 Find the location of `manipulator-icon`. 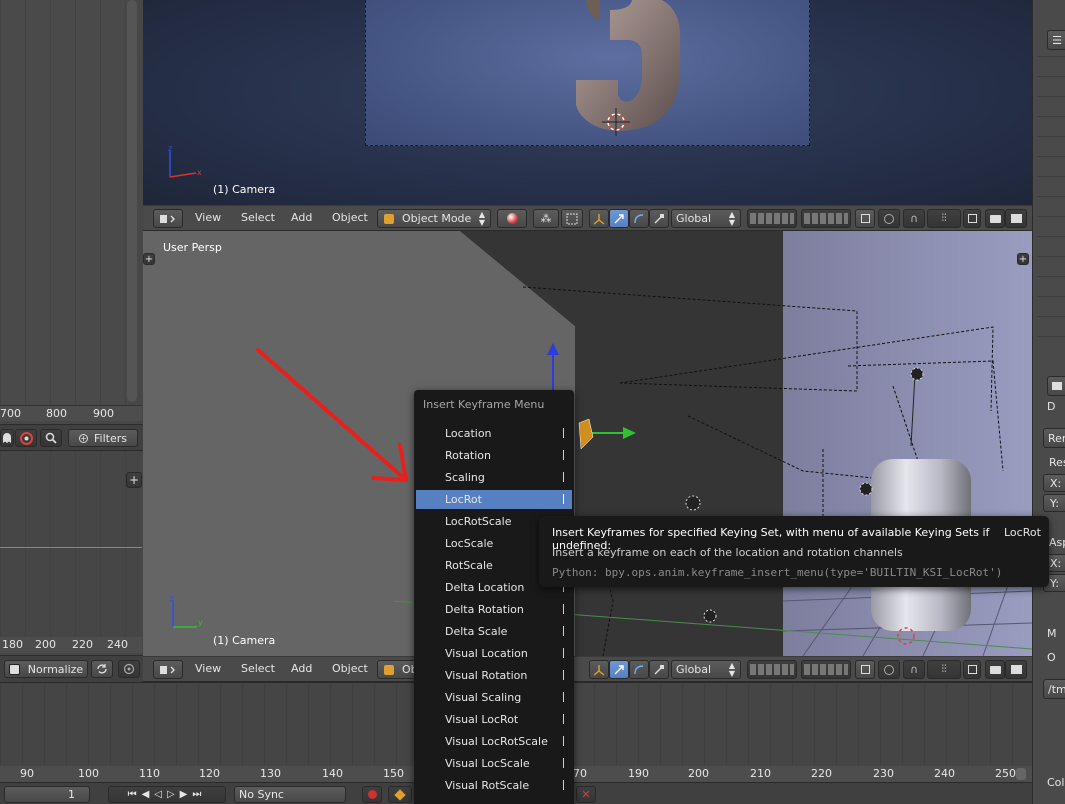

manipulator-icon is located at coordinates (572, 218).